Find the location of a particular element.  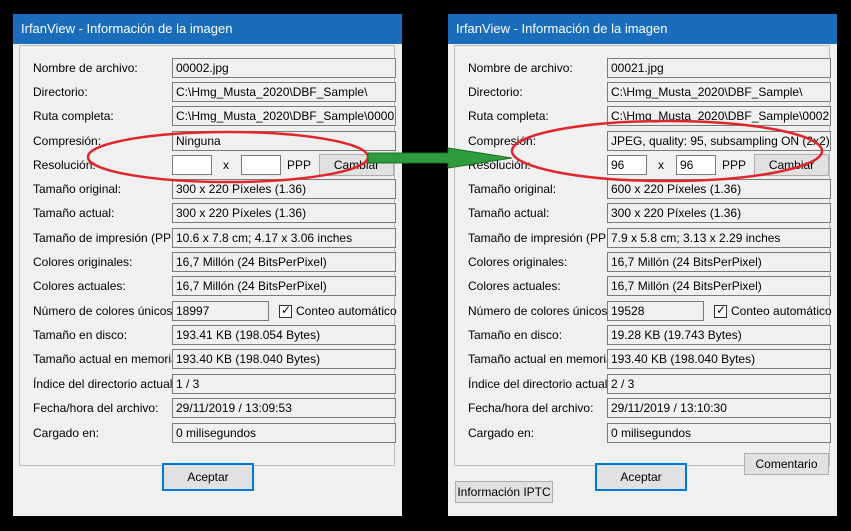

arrow-icon is located at coordinates (440, 158).